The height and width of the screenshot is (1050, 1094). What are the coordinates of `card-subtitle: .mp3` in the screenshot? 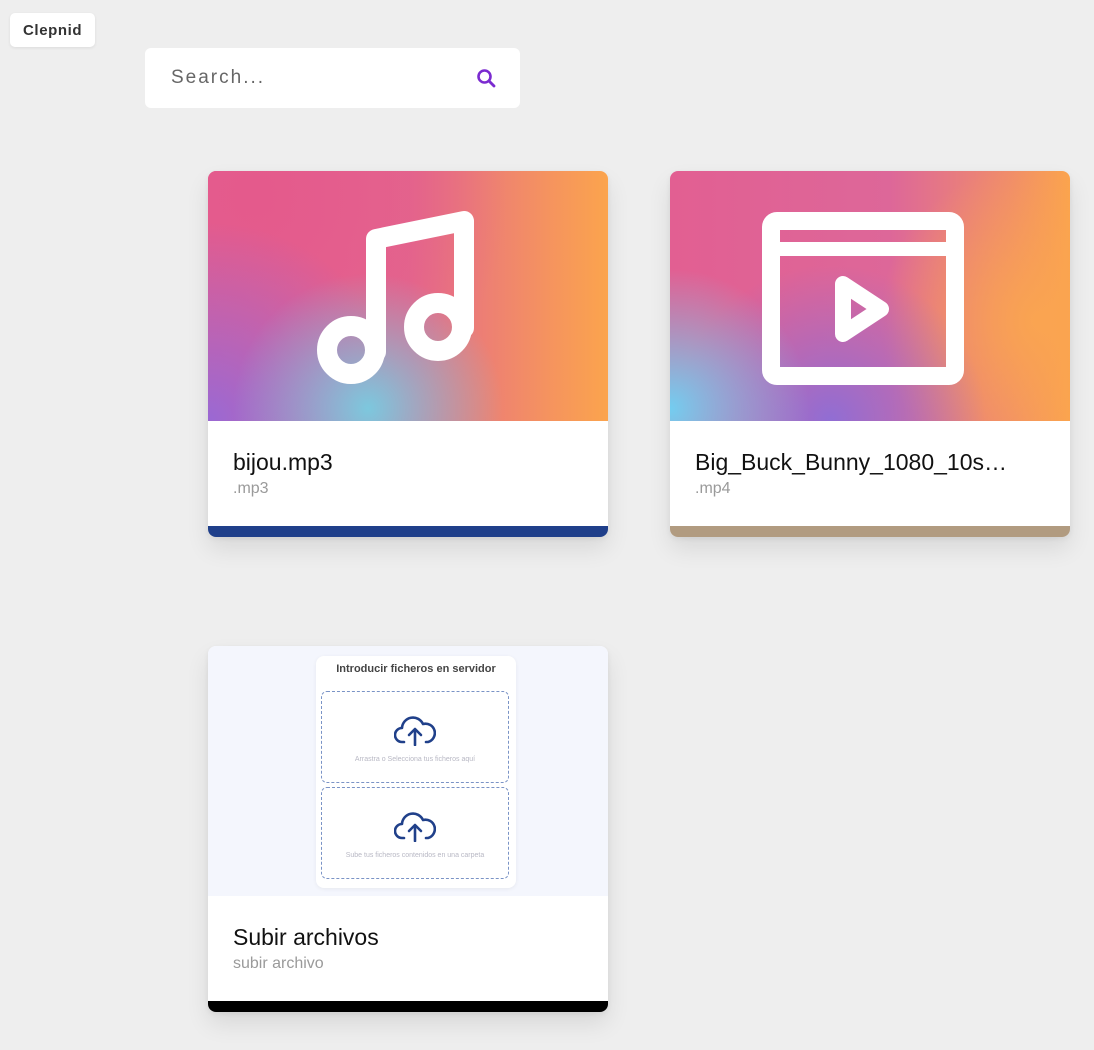 It's located at (251, 488).